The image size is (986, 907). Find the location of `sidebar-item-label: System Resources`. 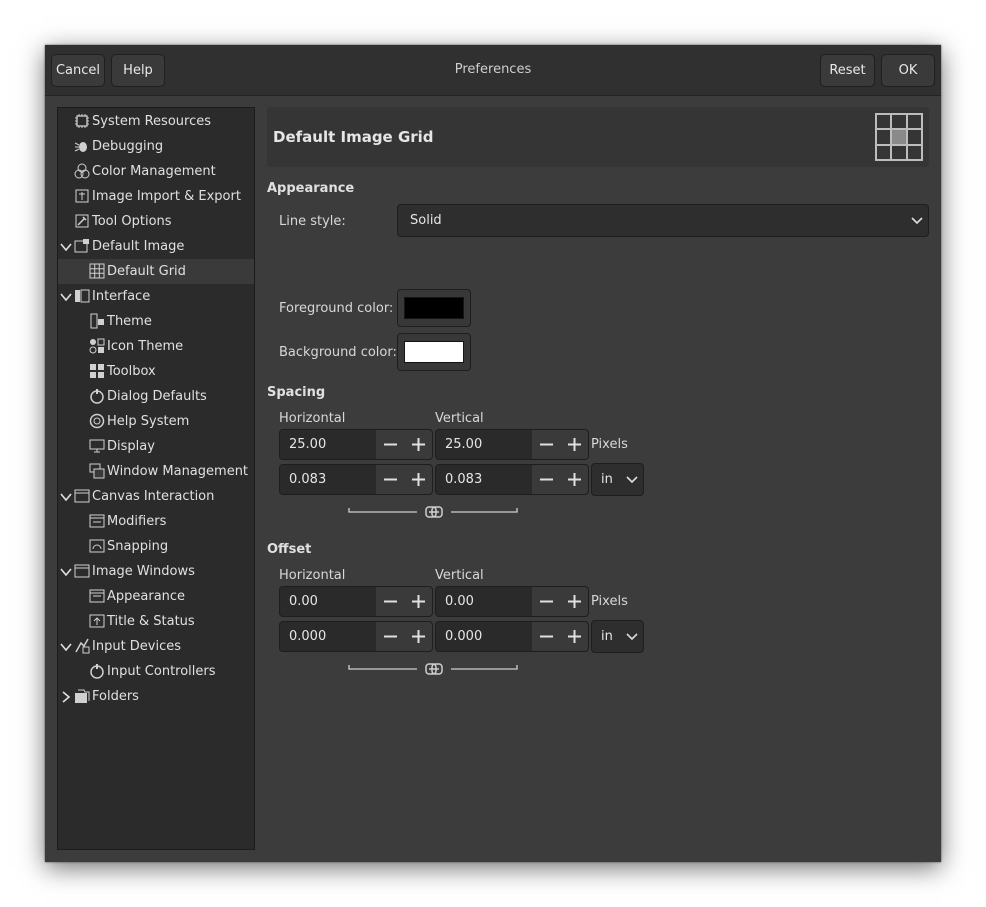

sidebar-item-label: System Resources is located at coordinates (151, 121).